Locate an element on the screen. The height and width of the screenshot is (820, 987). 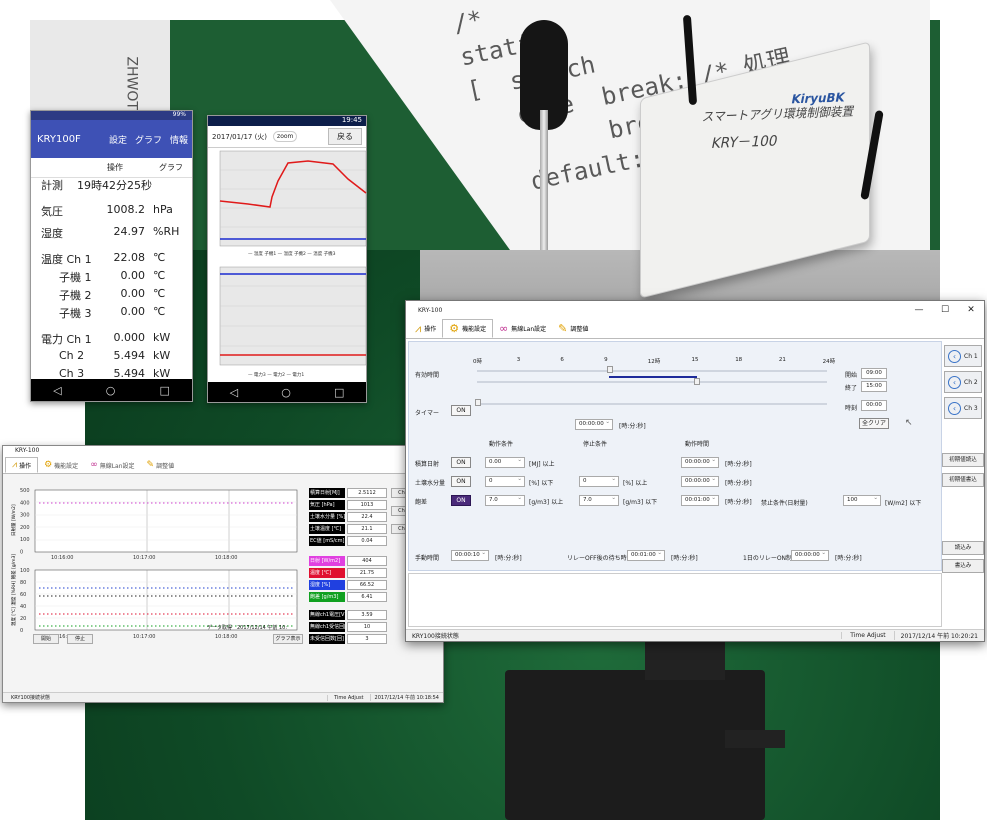
manual-time-select: 00:00:10 is located at coordinates (470, 555).